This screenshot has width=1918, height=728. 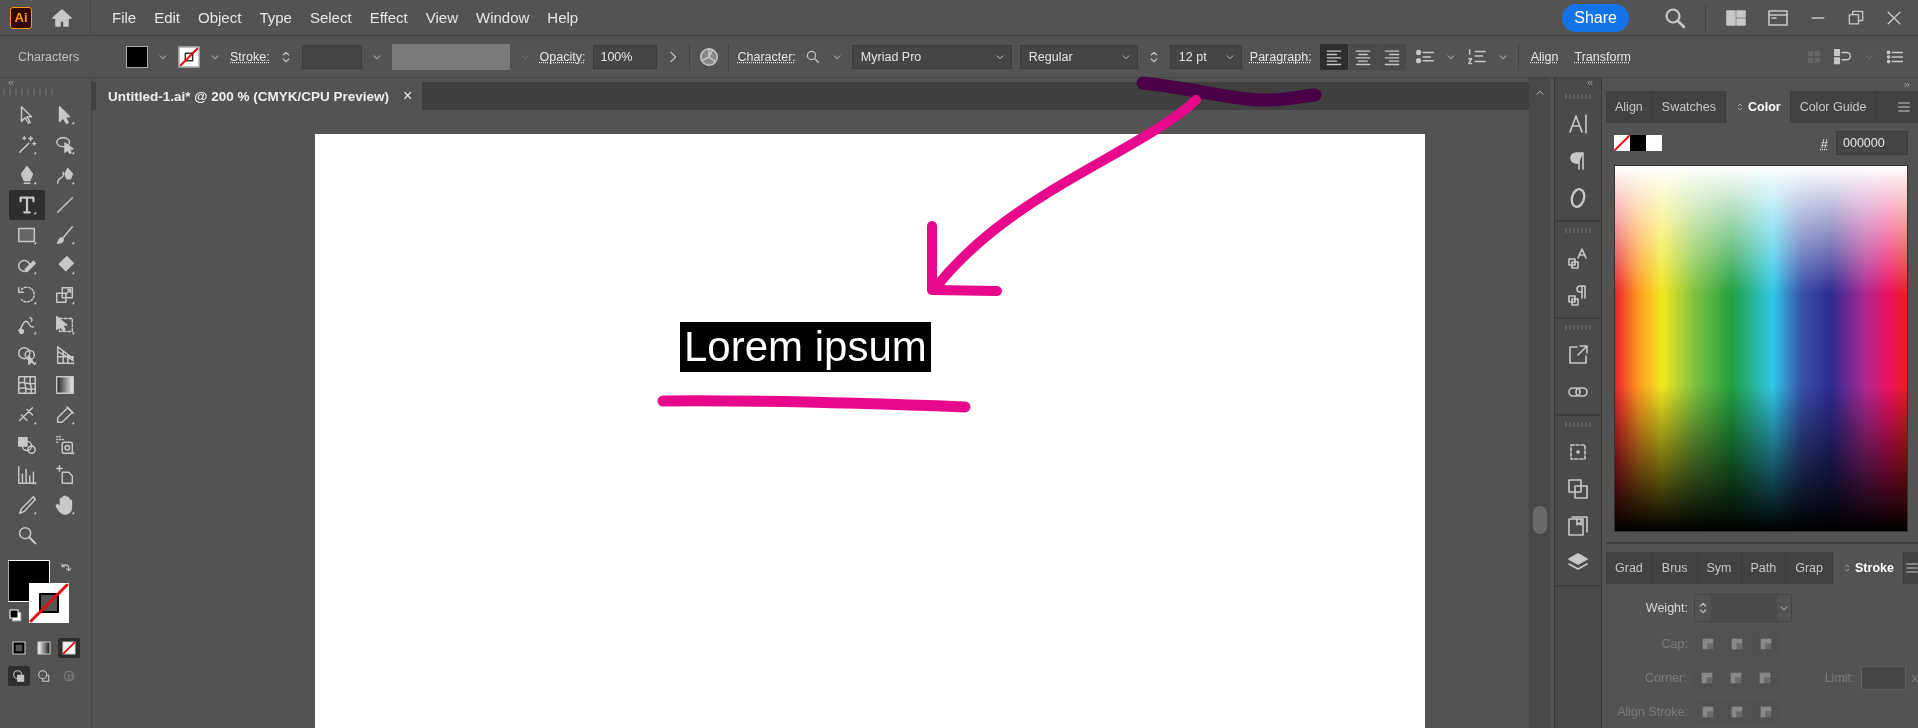 What do you see at coordinates (26, 445) in the screenshot?
I see `shapes-icon` at bounding box center [26, 445].